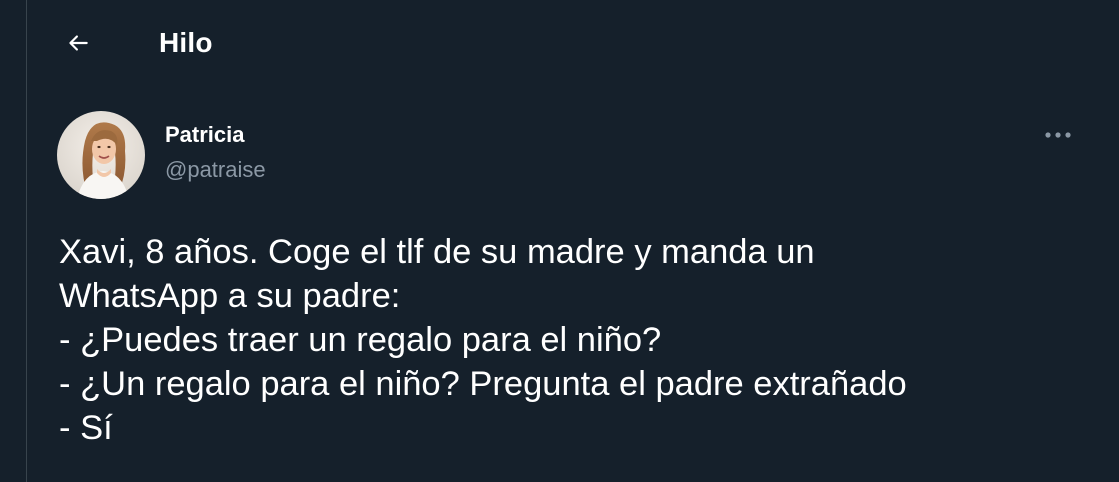  I want to click on tweet-text-line: - Sí, so click(86, 428).